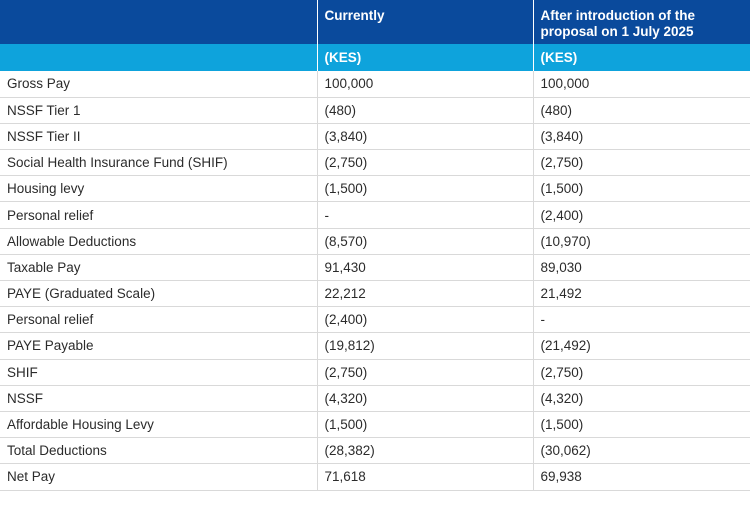 This screenshot has height=509, width=750. I want to click on row-after-value: (3,840), so click(641, 137).